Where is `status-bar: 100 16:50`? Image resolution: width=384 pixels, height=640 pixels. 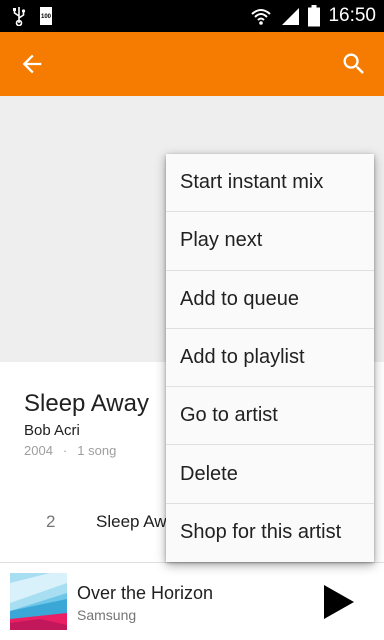 status-bar: 100 16:50 is located at coordinates (192, 16).